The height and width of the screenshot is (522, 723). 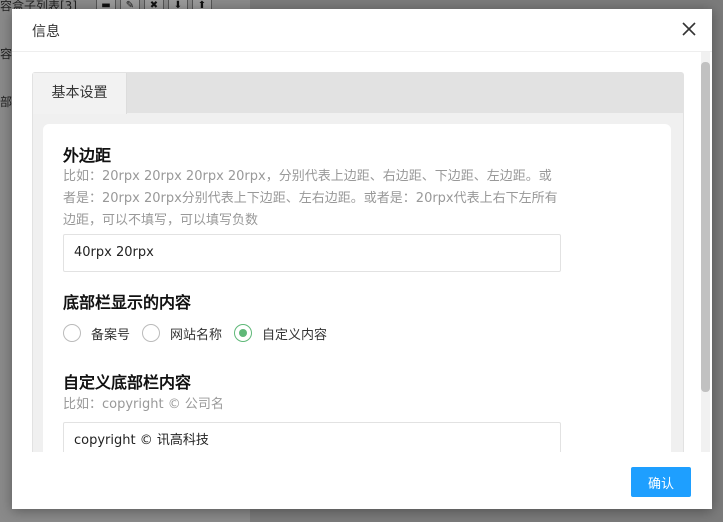 I want to click on tab-basic-settings: 基本设置, so click(x=80, y=93).